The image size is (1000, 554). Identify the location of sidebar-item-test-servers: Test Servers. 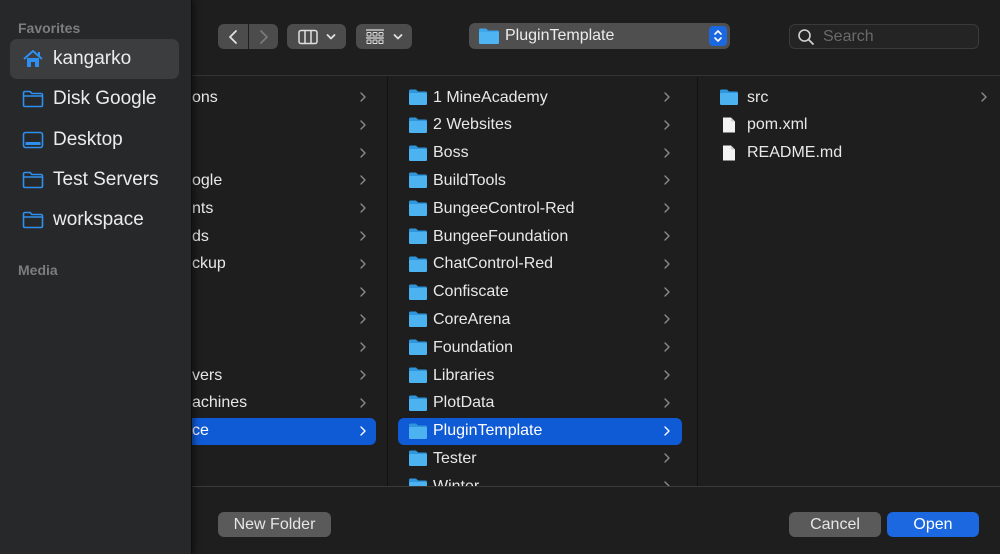
(94, 180).